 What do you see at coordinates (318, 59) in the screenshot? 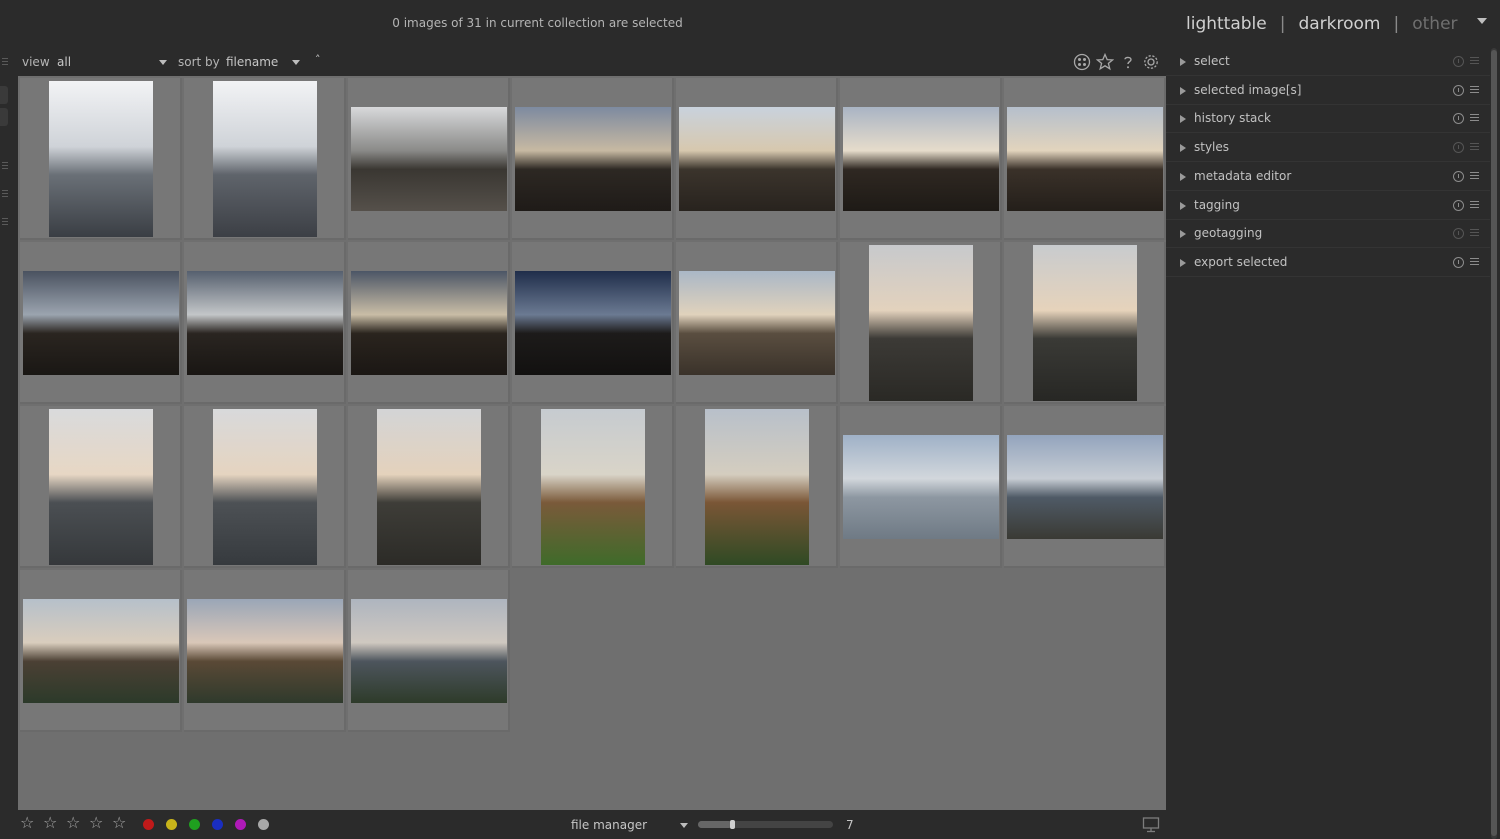
I see `sort-order-toggle: ˄` at bounding box center [318, 59].